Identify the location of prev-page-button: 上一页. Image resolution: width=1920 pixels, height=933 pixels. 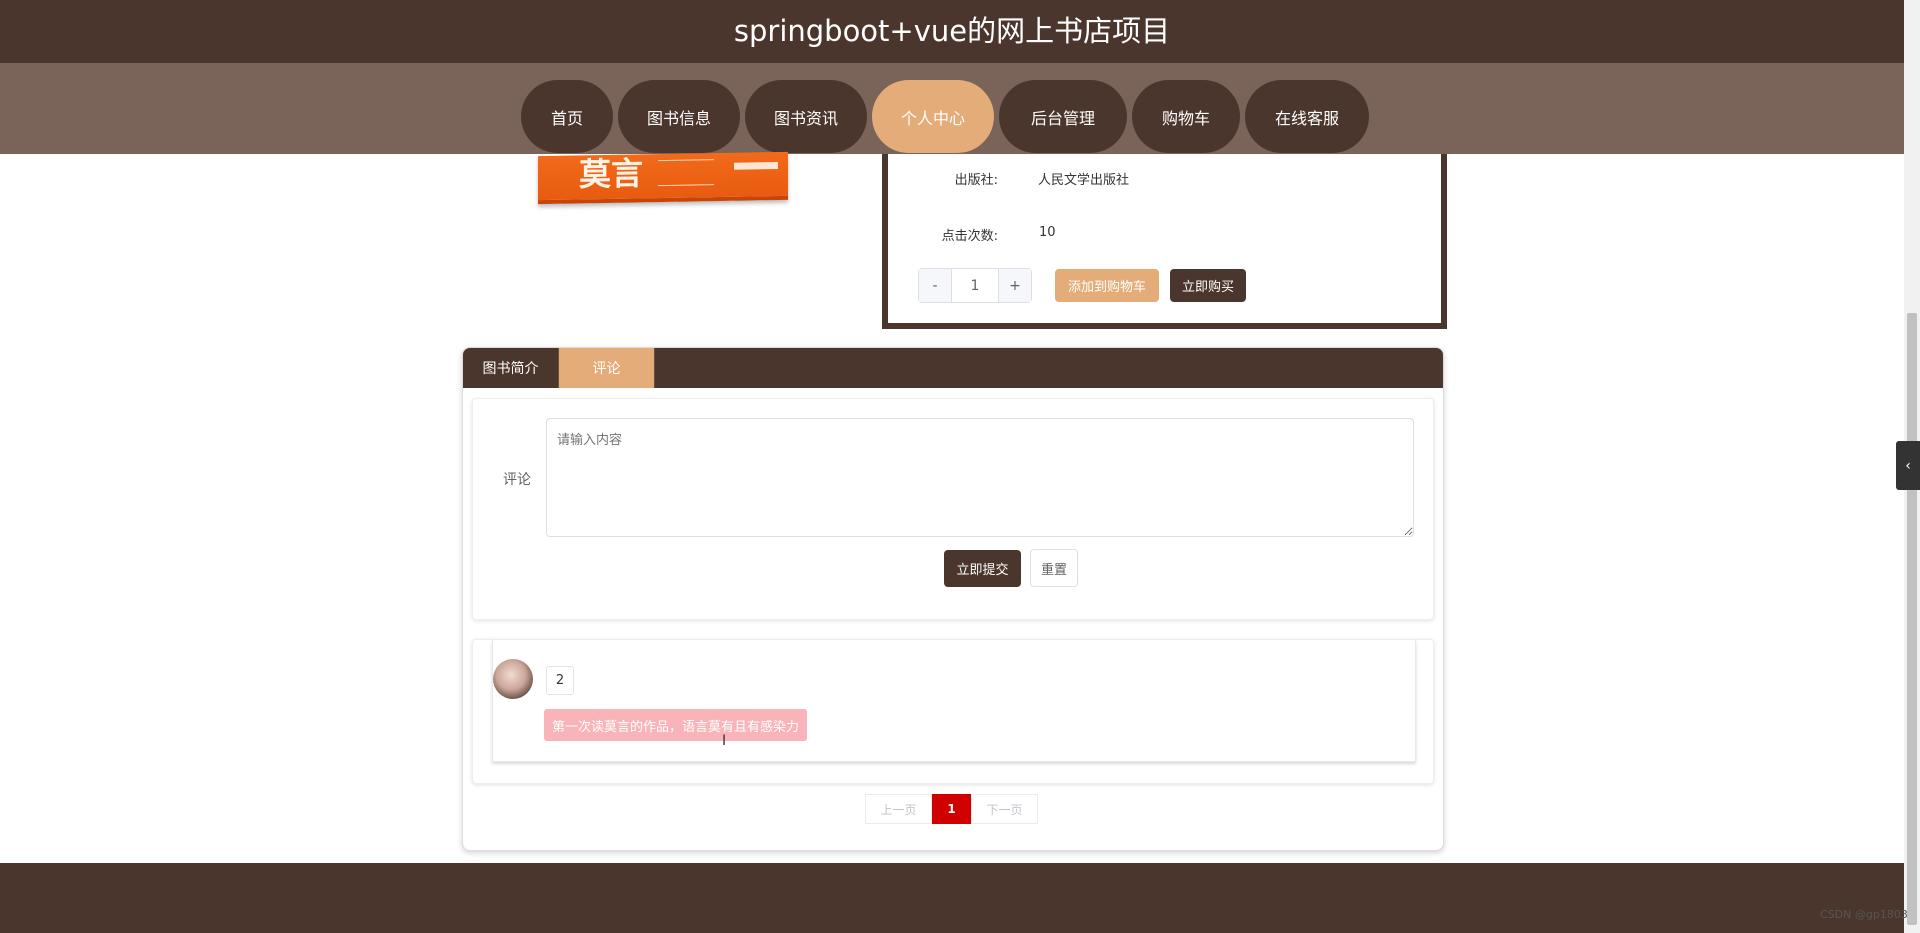
(898, 809).